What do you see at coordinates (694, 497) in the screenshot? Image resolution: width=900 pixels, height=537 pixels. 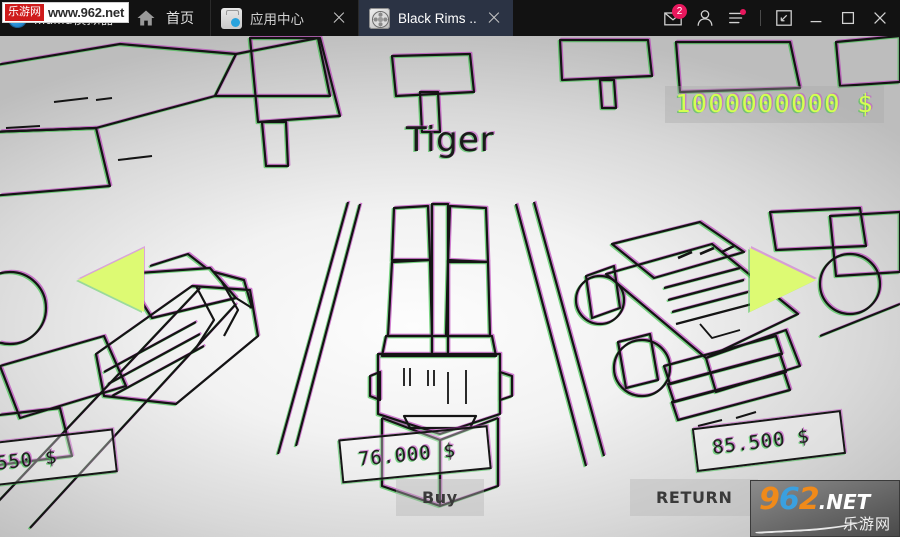 I see `return-button: RETURN` at bounding box center [694, 497].